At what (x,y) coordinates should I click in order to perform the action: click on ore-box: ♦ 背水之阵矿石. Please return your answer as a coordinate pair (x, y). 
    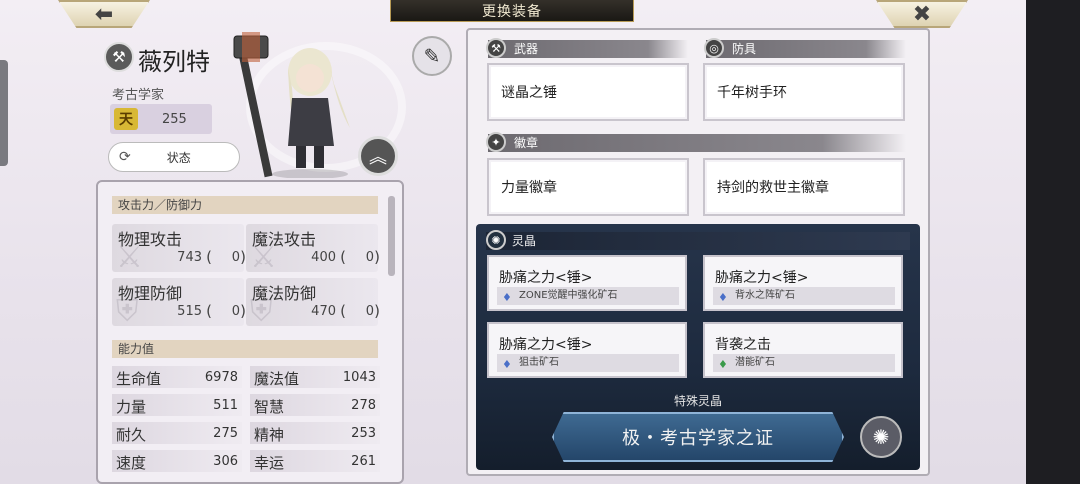
    Looking at the image, I should click on (804, 296).